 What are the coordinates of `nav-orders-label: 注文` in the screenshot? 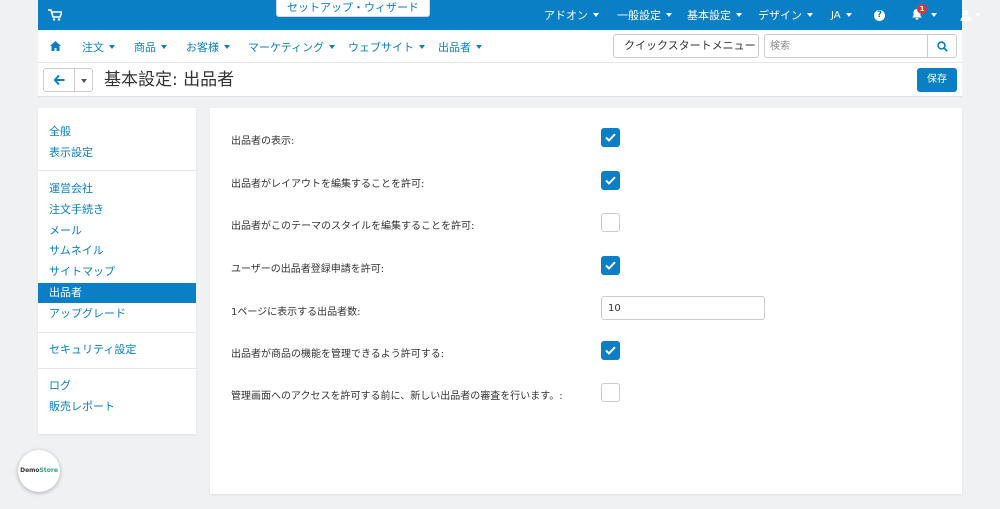 It's located at (93, 47).